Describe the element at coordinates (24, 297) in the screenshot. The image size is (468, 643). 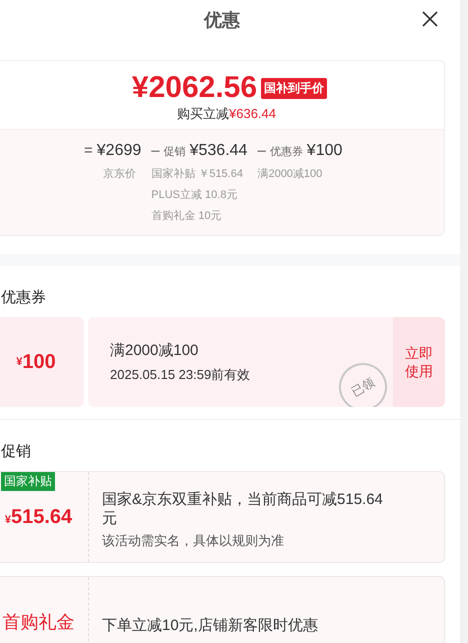
I see `section-title: 优惠券` at that location.